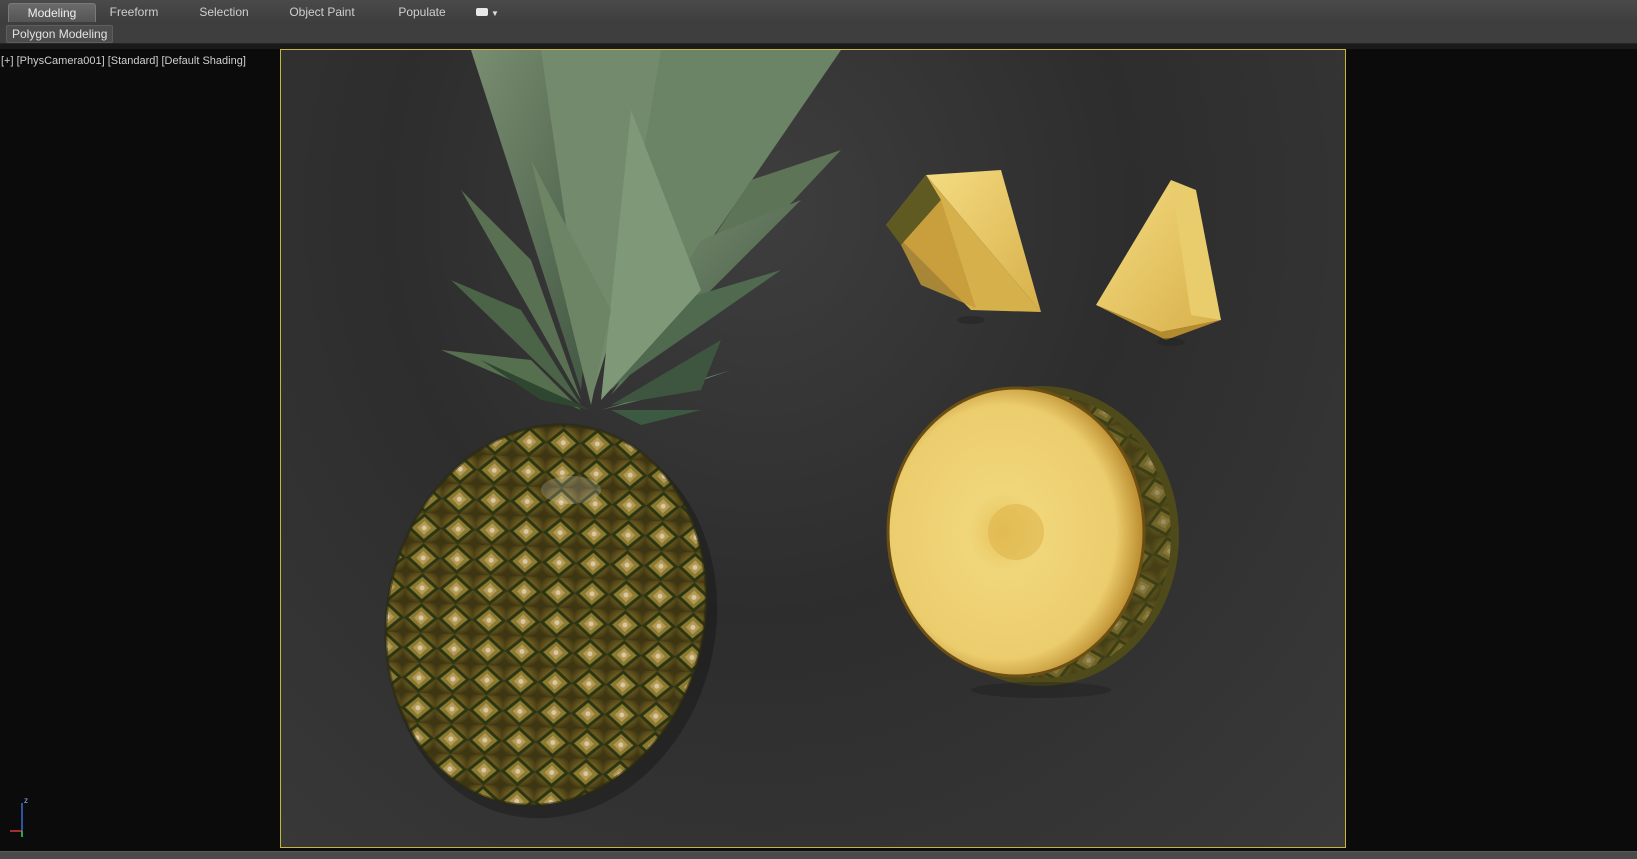  What do you see at coordinates (422, 12) in the screenshot?
I see `tab-populate: Populate` at bounding box center [422, 12].